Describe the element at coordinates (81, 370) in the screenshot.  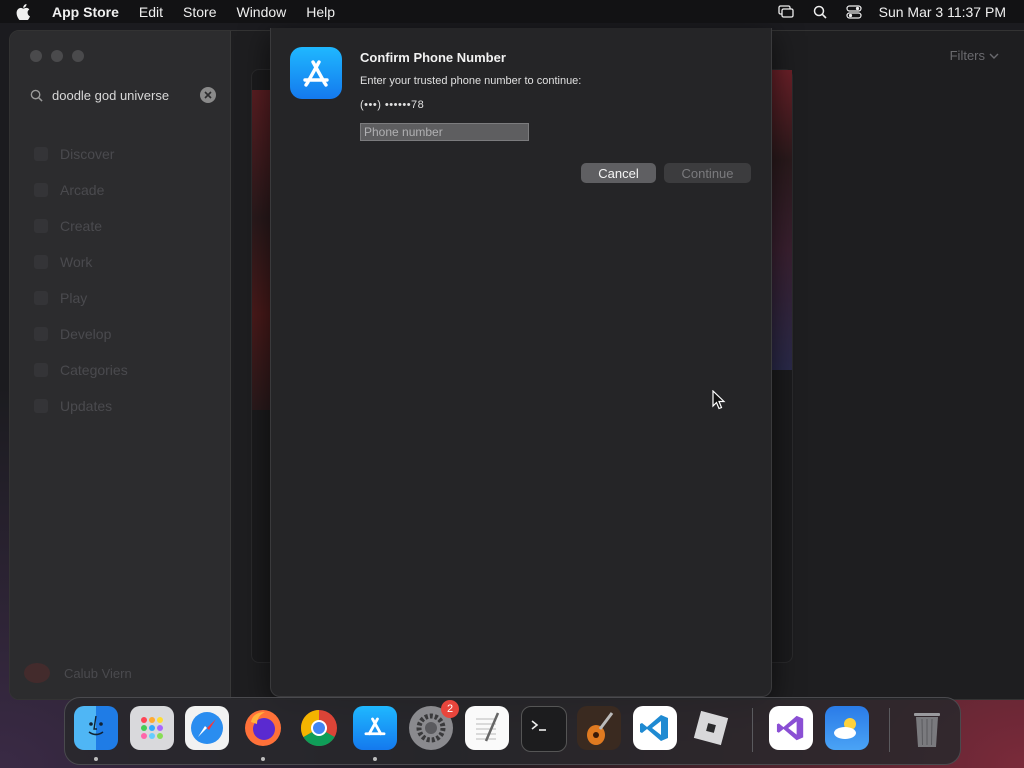
I see `sidebar-item-categories: Categories` at that location.